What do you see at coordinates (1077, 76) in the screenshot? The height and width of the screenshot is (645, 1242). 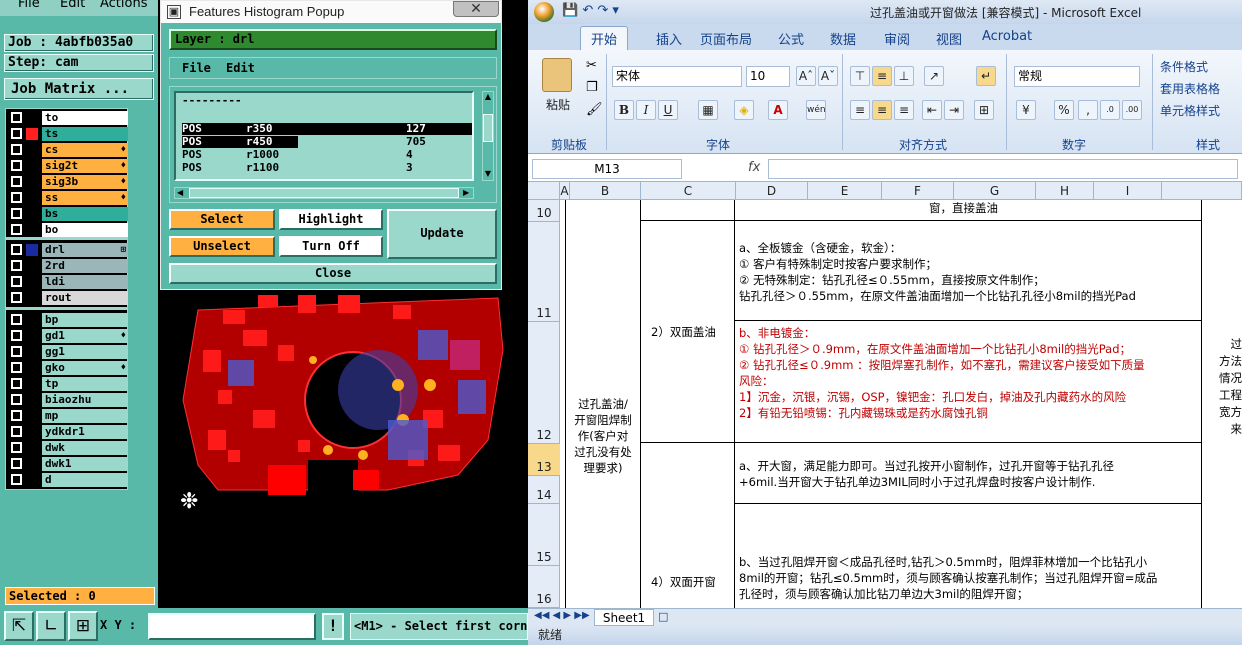 I see `number-format-select: 常规` at bounding box center [1077, 76].